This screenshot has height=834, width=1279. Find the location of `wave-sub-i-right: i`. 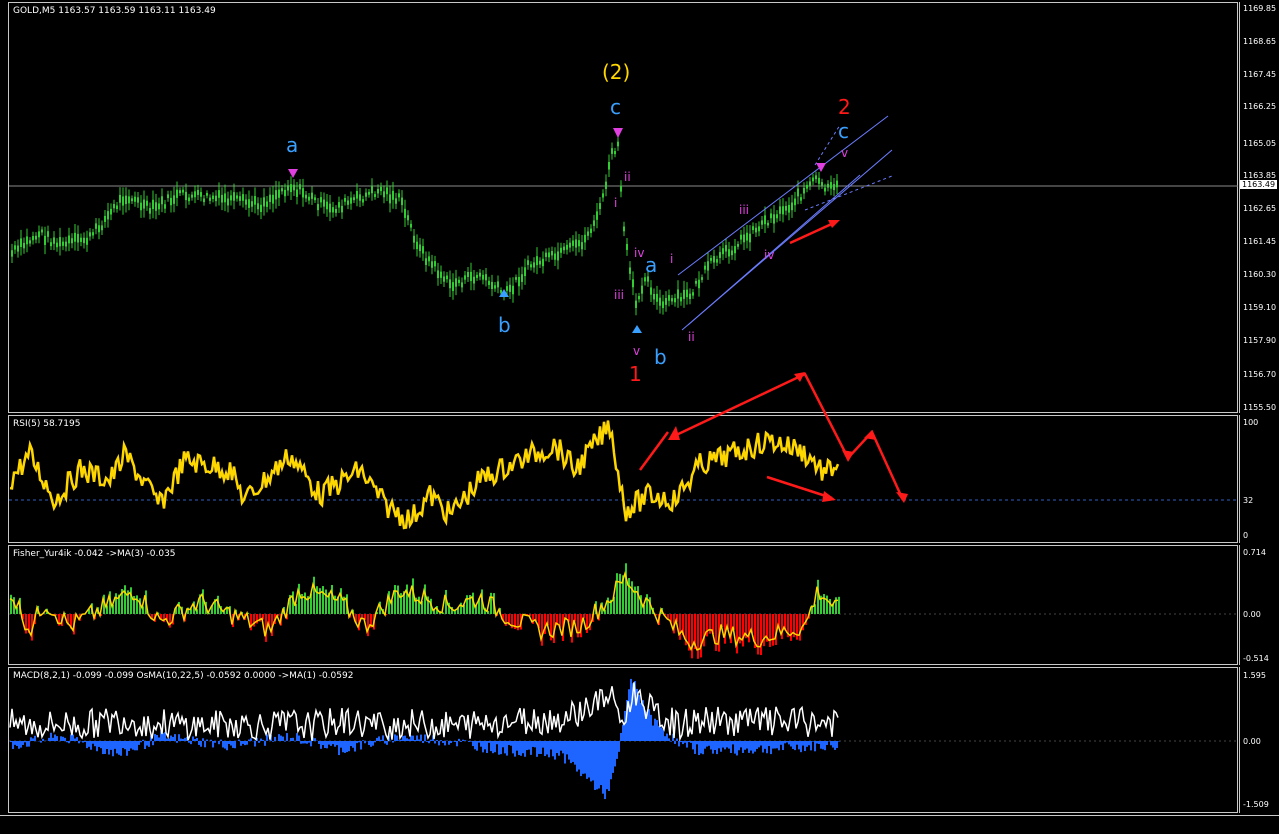

wave-sub-i-right: i is located at coordinates (671, 259).